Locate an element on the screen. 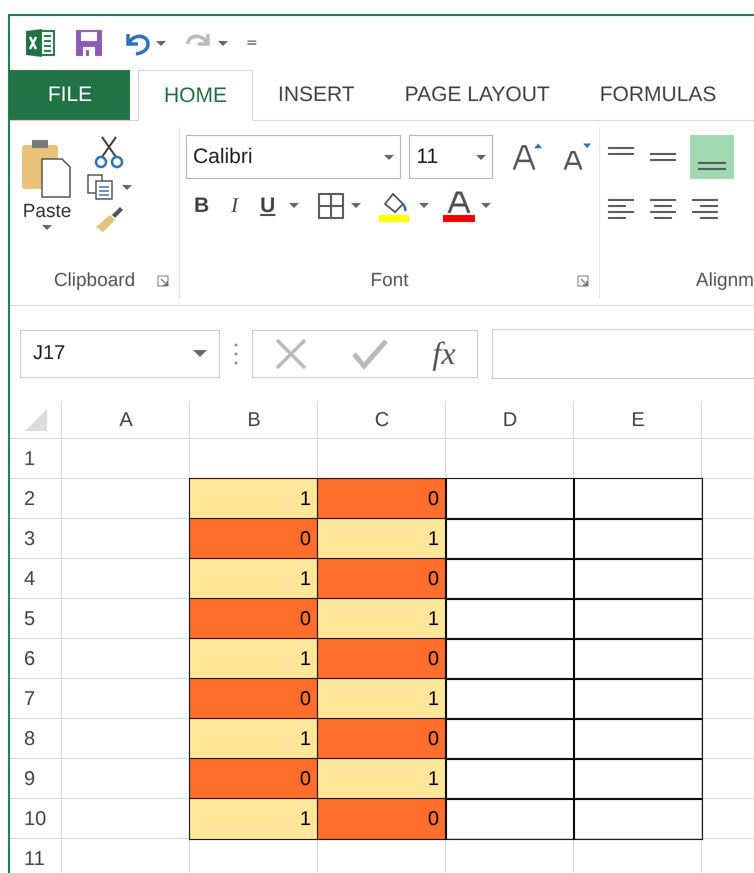  column-header: D is located at coordinates (510, 420).